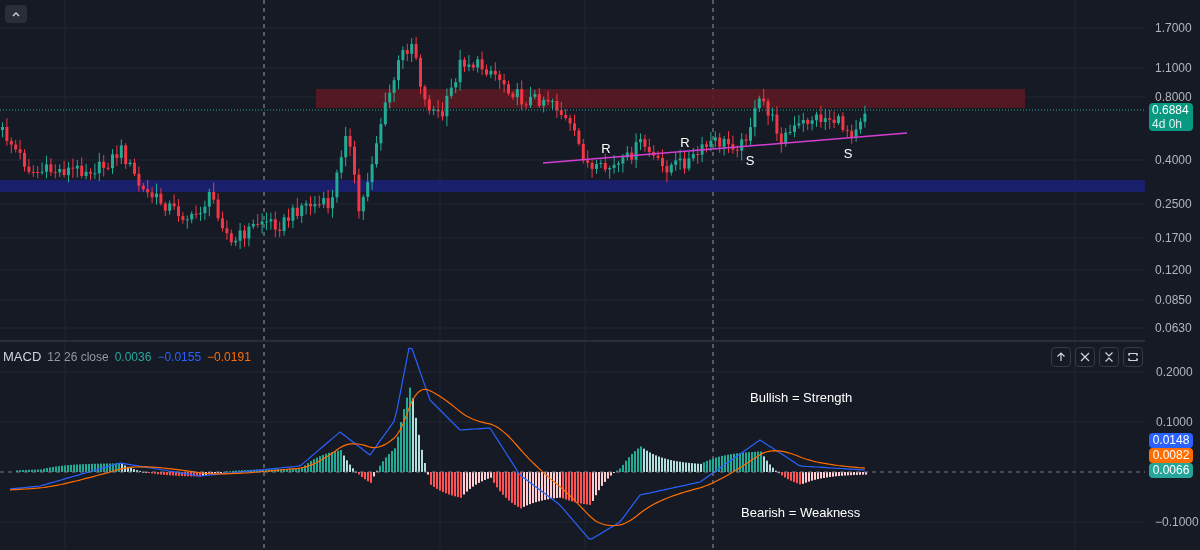  I want to click on indicator-value: −0.0155, so click(179, 357).